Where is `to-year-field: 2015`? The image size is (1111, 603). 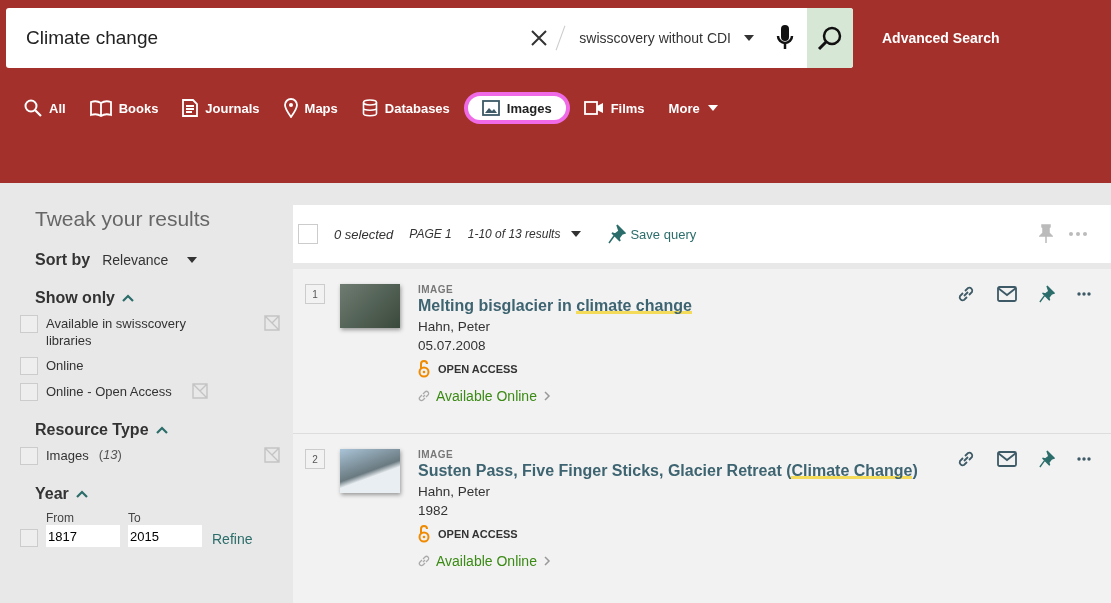
to-year-field: 2015 is located at coordinates (165, 536).